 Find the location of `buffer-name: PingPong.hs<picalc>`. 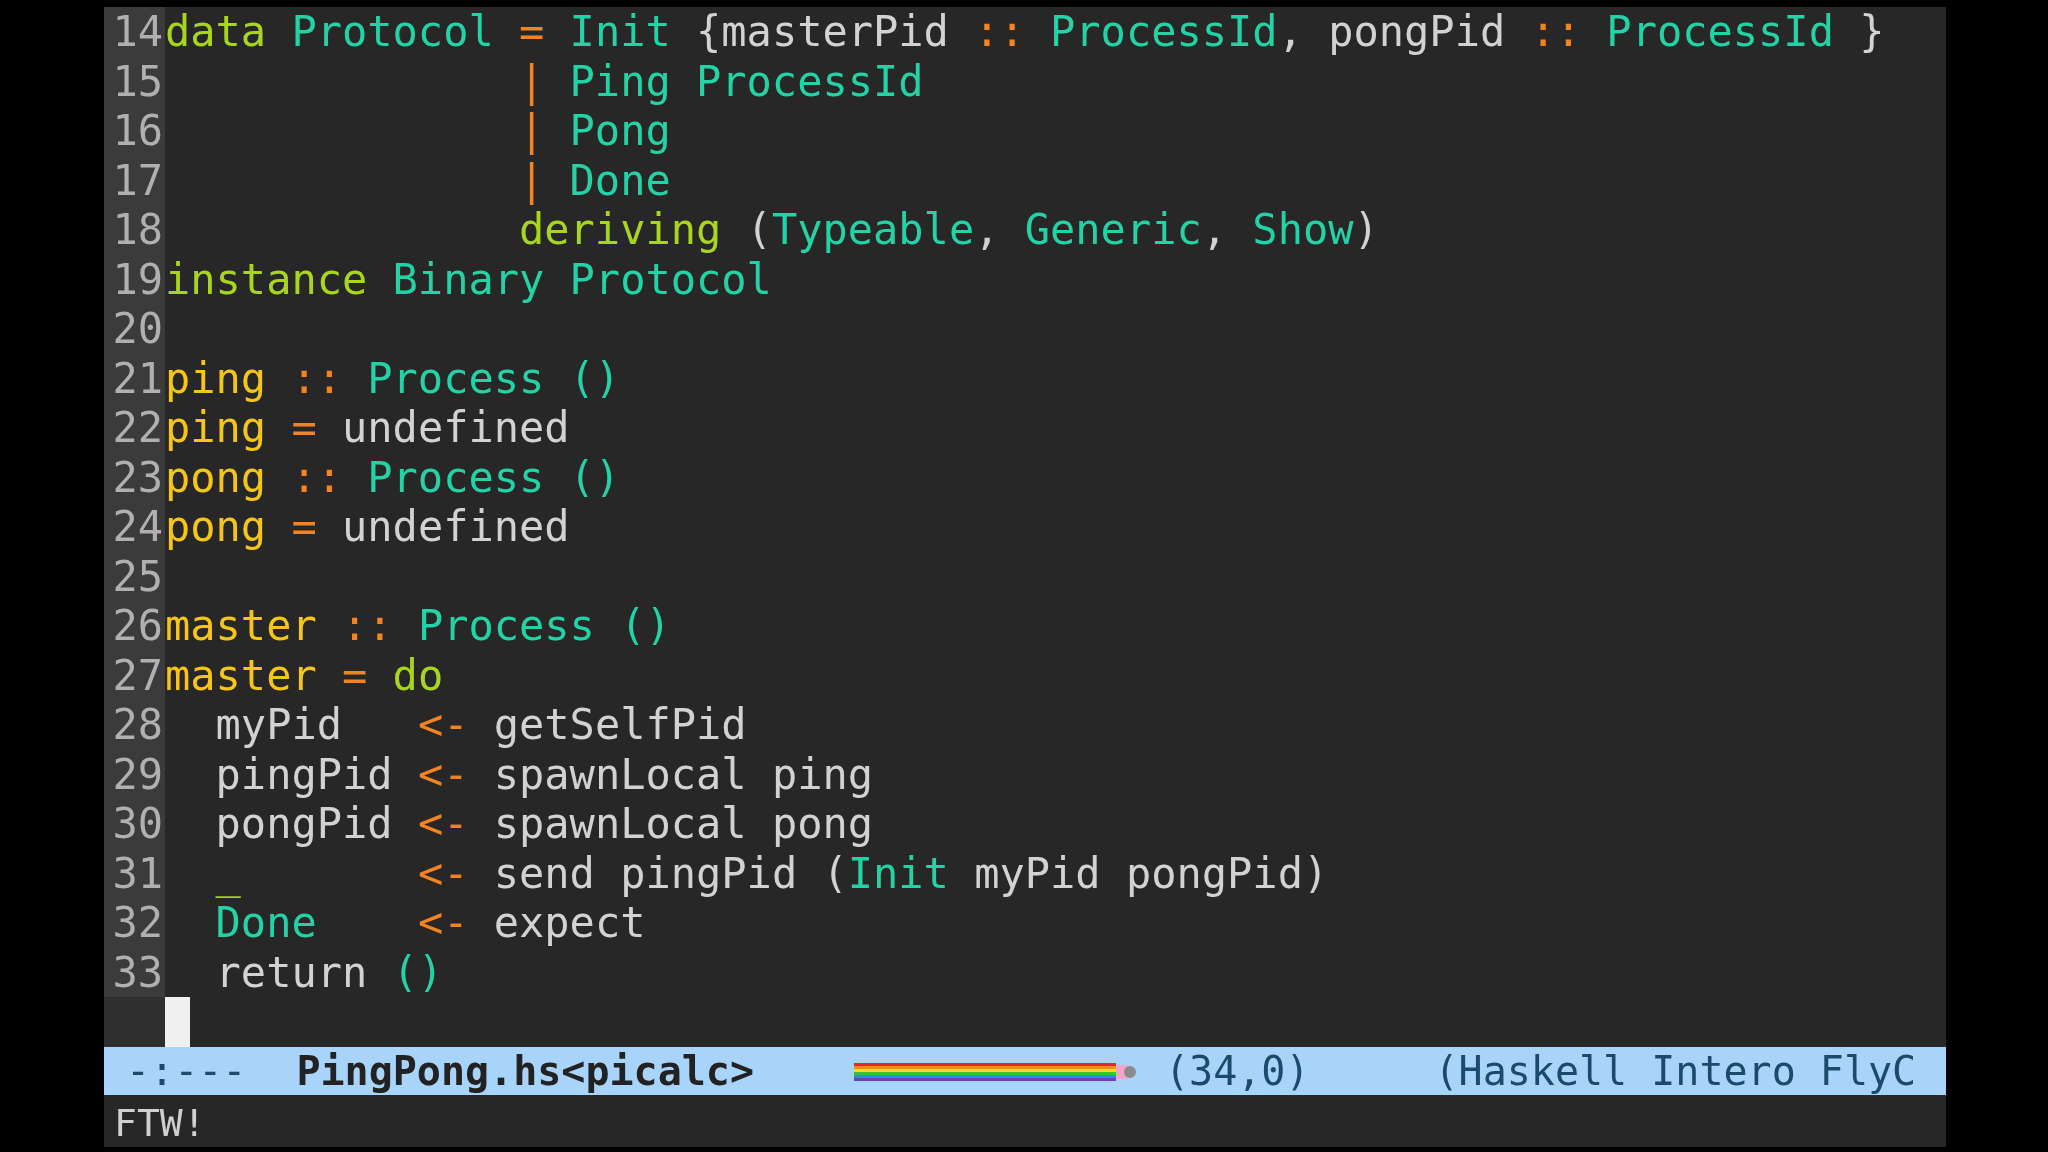

buffer-name: PingPong.hs<picalc> is located at coordinates (525, 1071).